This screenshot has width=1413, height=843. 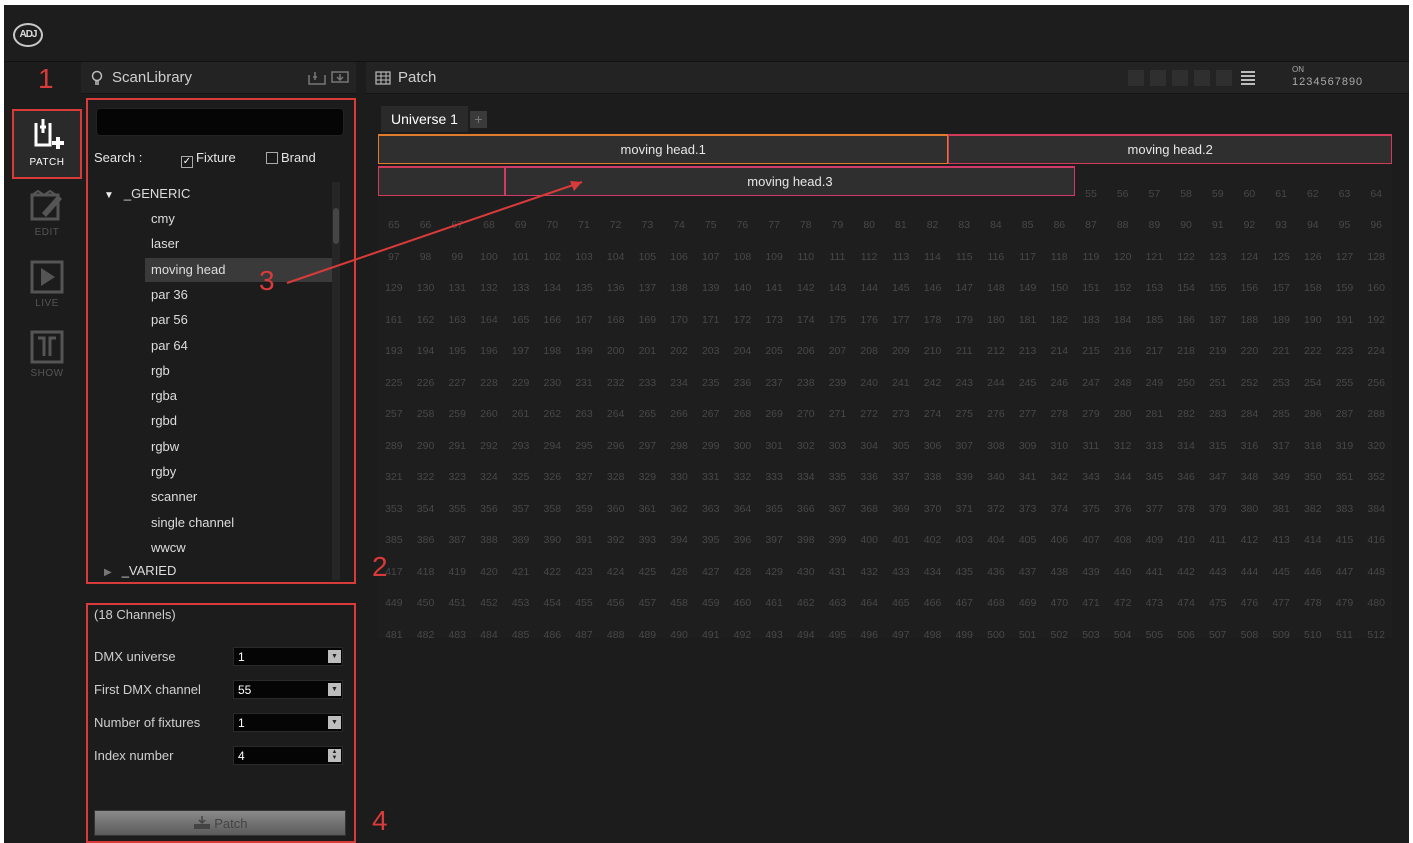 I want to click on dmx-channel-cell: 57, so click(x=1155, y=195).